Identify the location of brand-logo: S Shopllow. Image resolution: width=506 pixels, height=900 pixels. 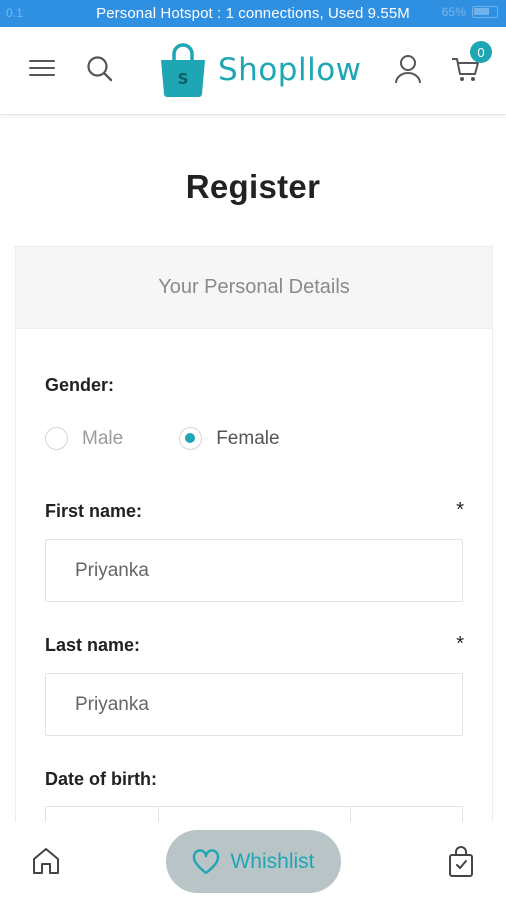
(259, 70).